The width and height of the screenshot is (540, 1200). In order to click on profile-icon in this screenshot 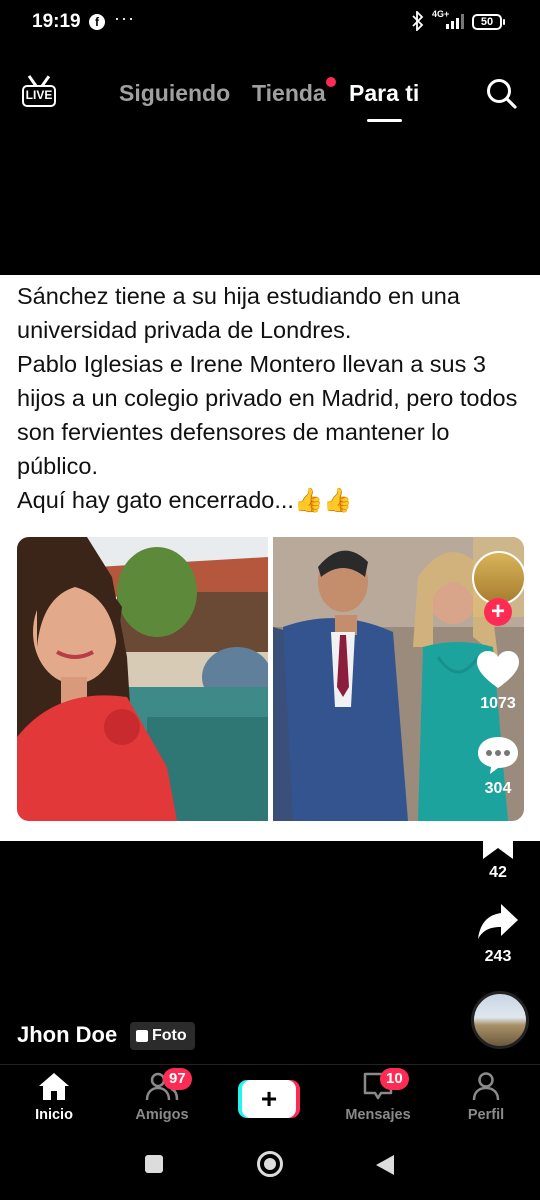, I will do `click(486, 1086)`.